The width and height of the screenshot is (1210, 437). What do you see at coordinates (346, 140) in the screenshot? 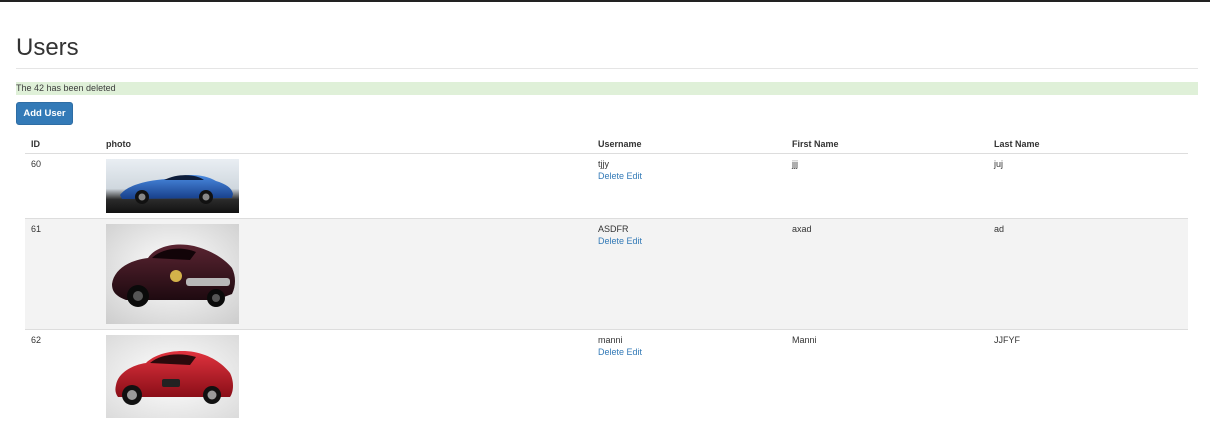
I see `column-header-photo: photo` at bounding box center [346, 140].